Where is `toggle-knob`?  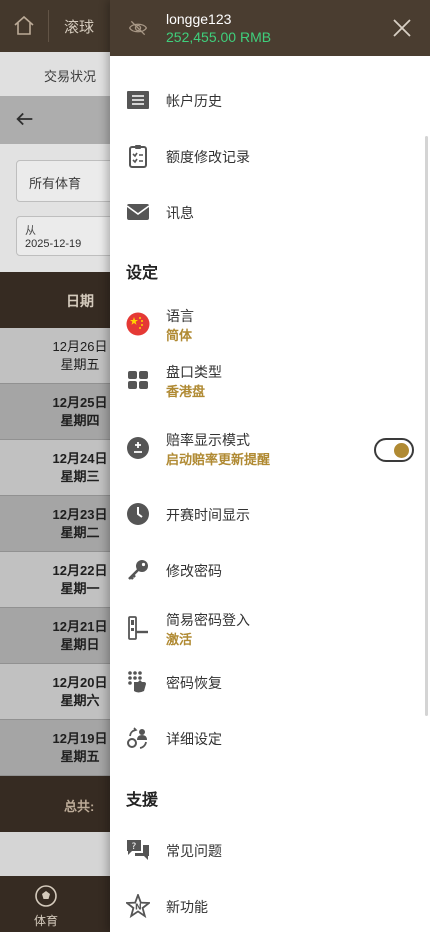 toggle-knob is located at coordinates (401, 450).